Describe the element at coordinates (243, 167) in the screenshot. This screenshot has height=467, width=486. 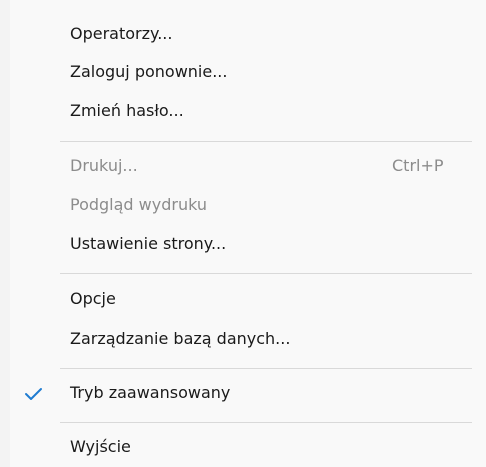
I see `menu-item-drukuj: Drukuj... Ctrl+P` at that location.